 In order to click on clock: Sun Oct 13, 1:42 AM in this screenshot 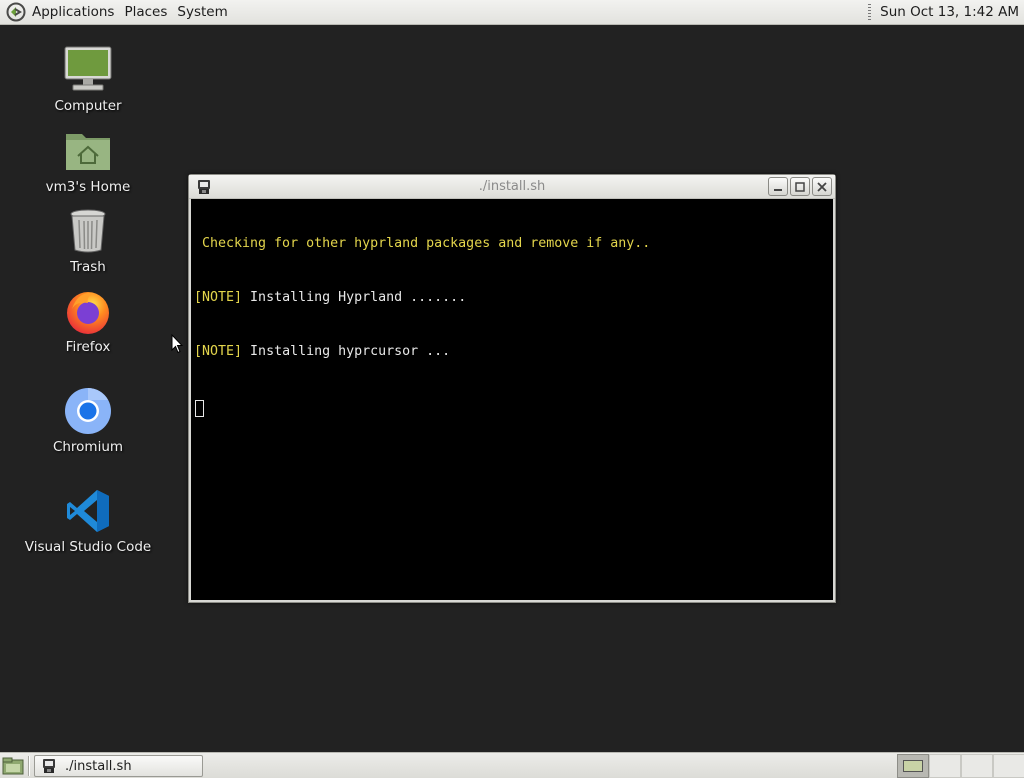, I will do `click(949, 12)`.